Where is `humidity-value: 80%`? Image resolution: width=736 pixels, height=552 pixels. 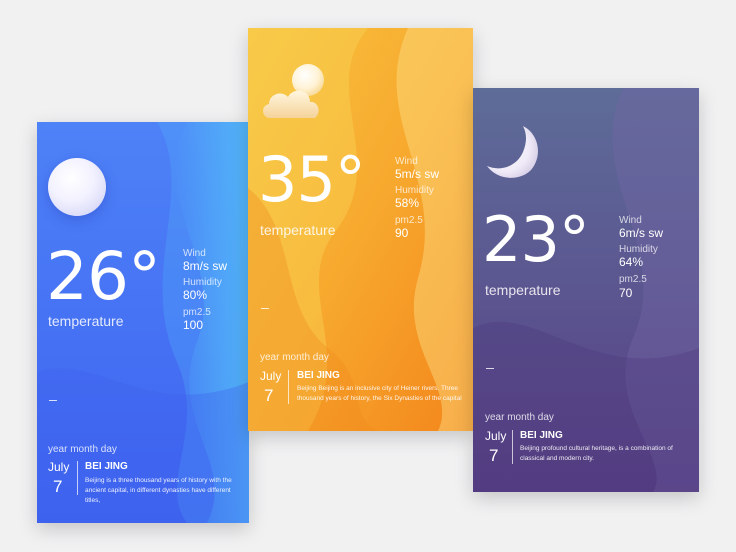
humidity-value: 80% is located at coordinates (195, 295).